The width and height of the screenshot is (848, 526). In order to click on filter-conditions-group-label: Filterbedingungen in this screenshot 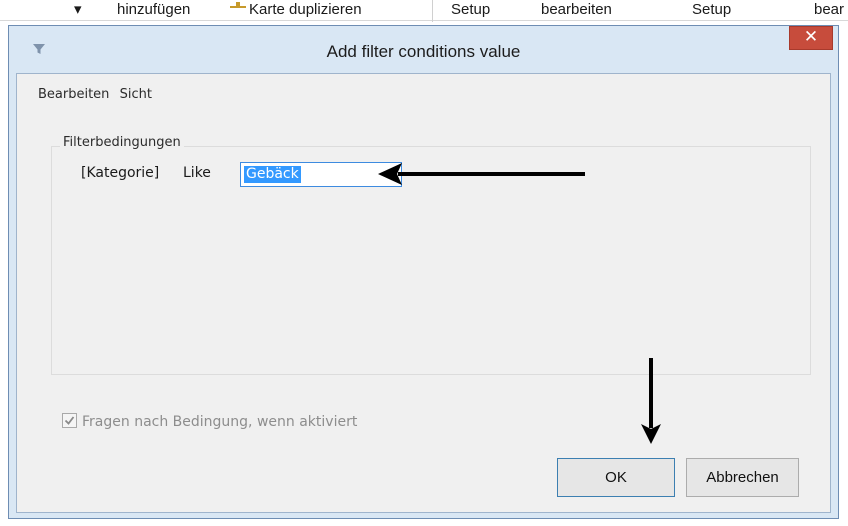, I will do `click(122, 142)`.